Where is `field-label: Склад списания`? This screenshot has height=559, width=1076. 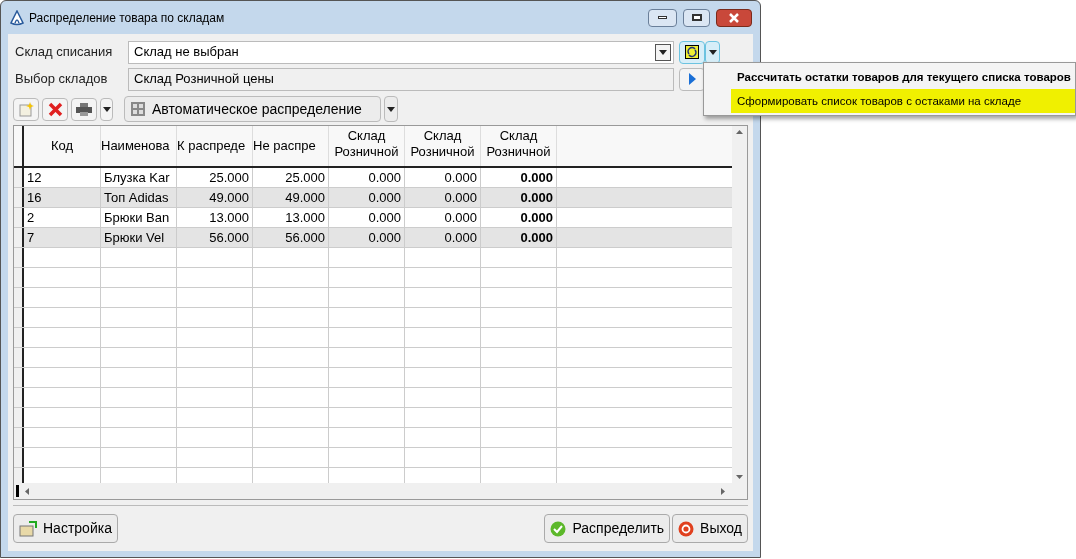
field-label: Склад списания is located at coordinates (64, 52).